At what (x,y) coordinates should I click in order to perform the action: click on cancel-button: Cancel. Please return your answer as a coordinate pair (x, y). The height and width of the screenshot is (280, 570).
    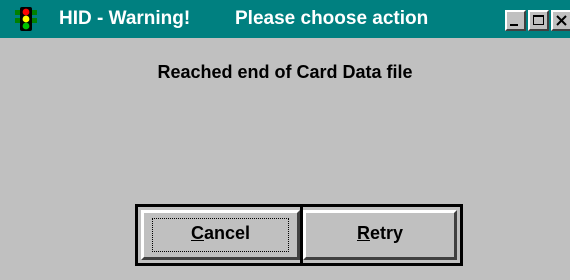
    Looking at the image, I should click on (220, 235).